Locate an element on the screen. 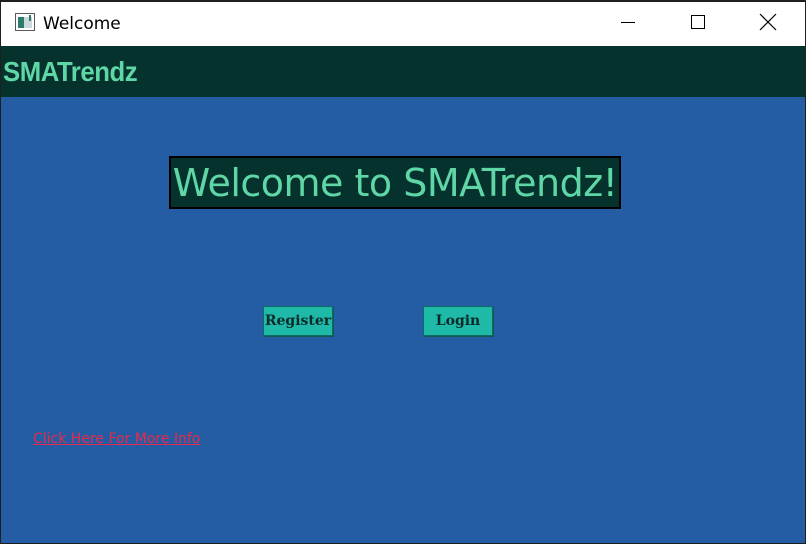 This screenshot has width=806, height=544. app-window-icon is located at coordinates (25, 22).